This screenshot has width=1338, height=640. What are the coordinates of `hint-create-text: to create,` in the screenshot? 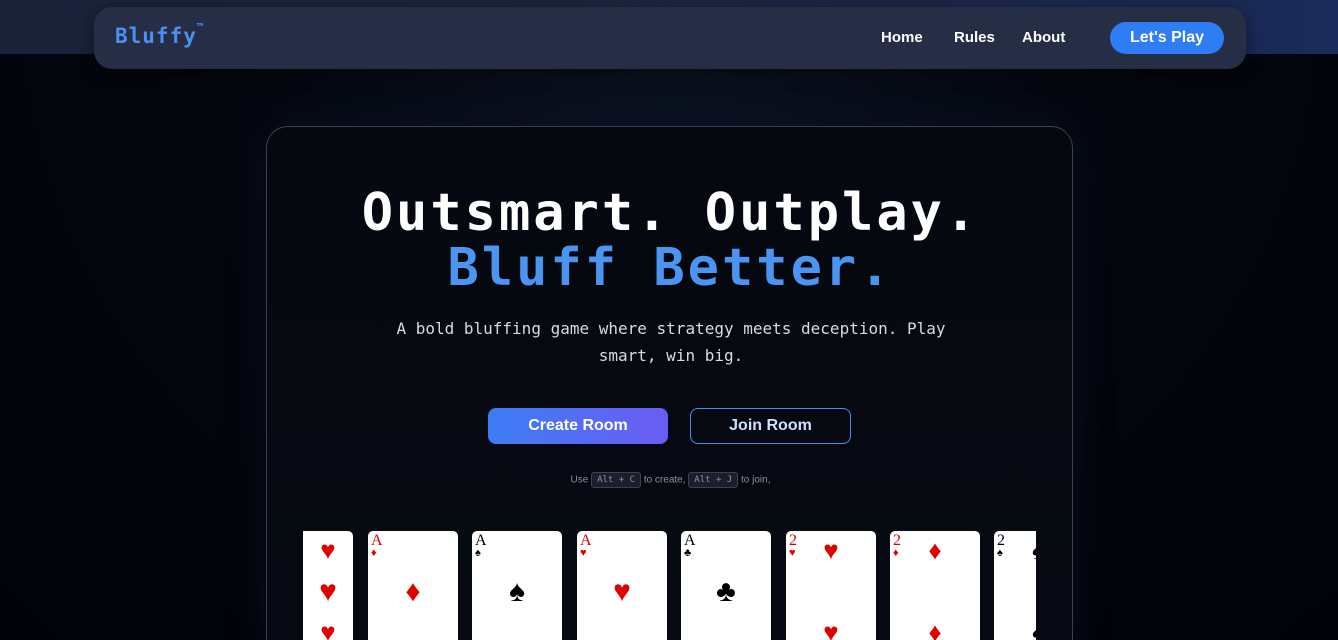 It's located at (664, 480).